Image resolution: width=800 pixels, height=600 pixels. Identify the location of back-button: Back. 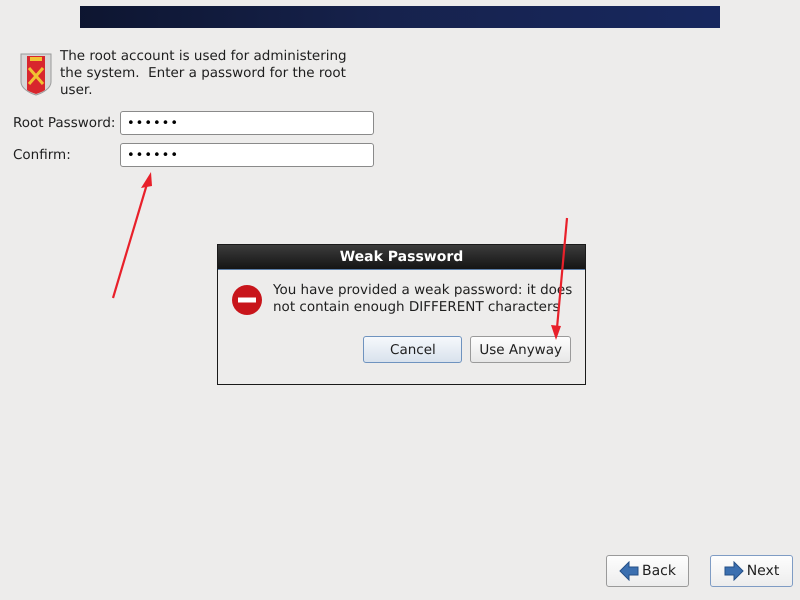
(647, 571).